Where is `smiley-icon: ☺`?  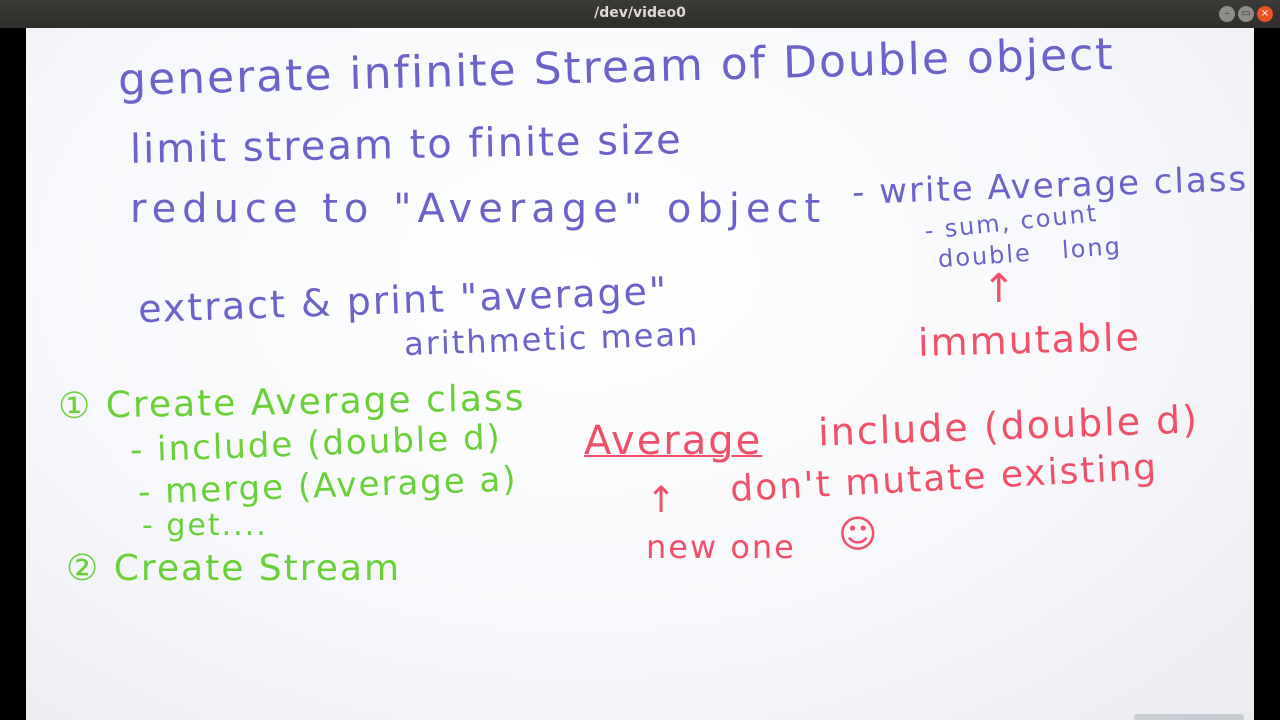 smiley-icon: ☺ is located at coordinates (859, 534).